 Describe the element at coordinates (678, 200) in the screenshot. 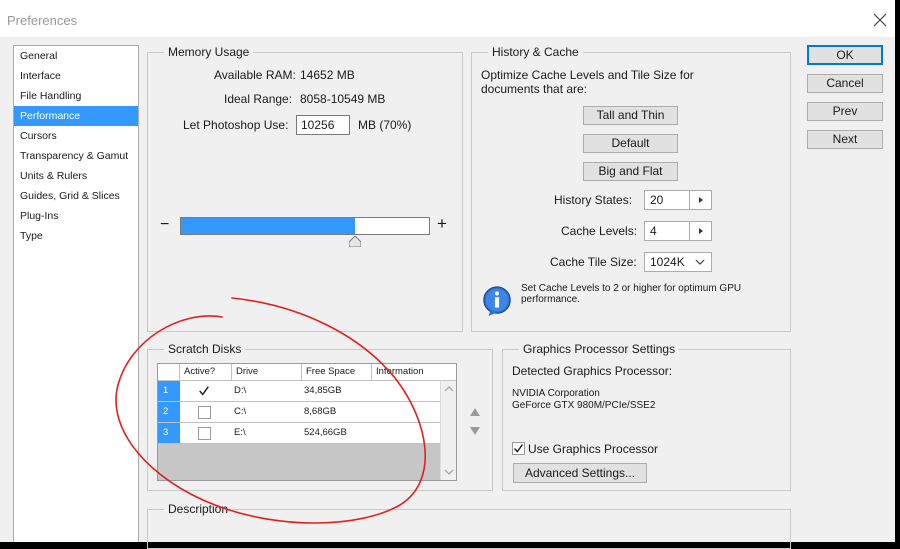

I see `history-states-field: 20` at that location.